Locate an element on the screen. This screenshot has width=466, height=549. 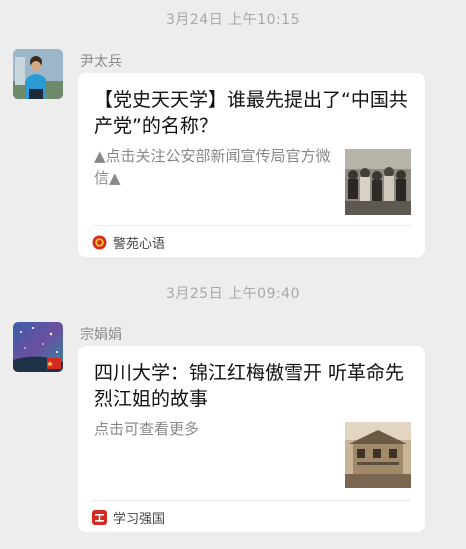
card-description: 点击可查看更多 is located at coordinates (147, 429).